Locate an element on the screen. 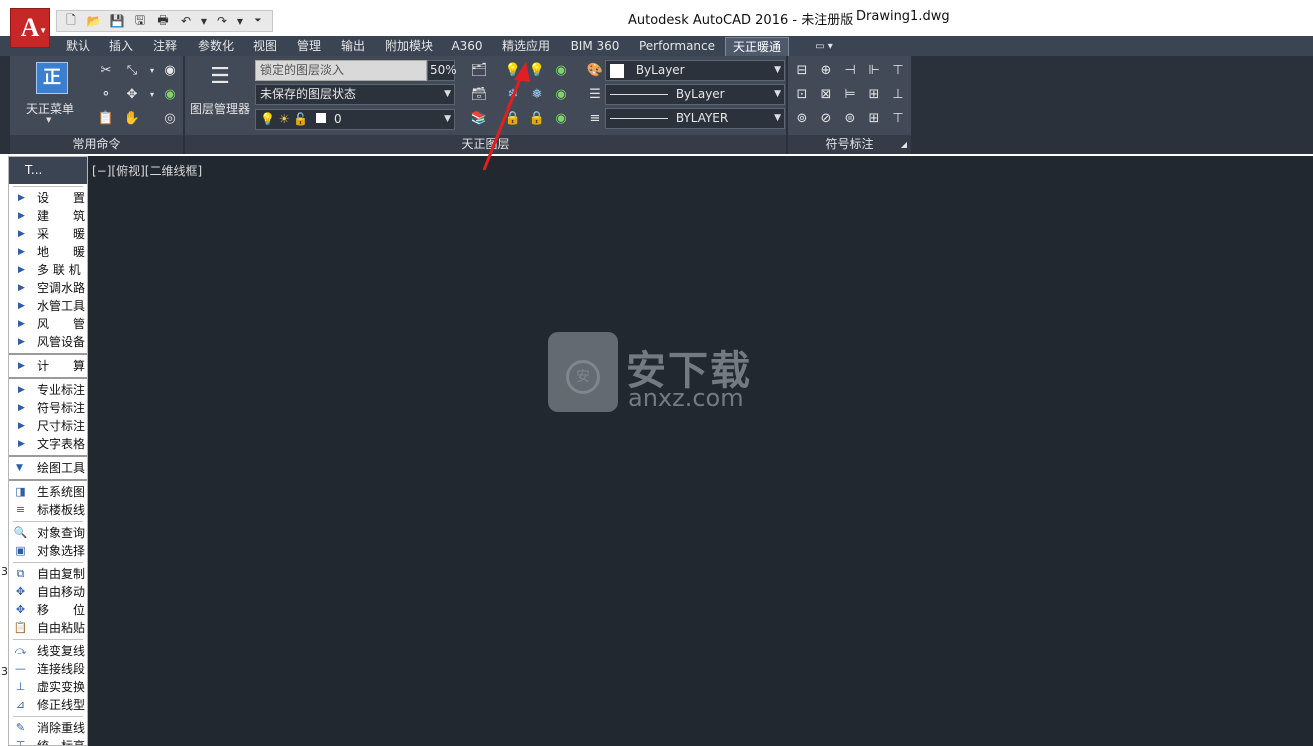 The height and width of the screenshot is (746, 1313). palette-item: ≡ 标楼板线 is located at coordinates (48, 510).